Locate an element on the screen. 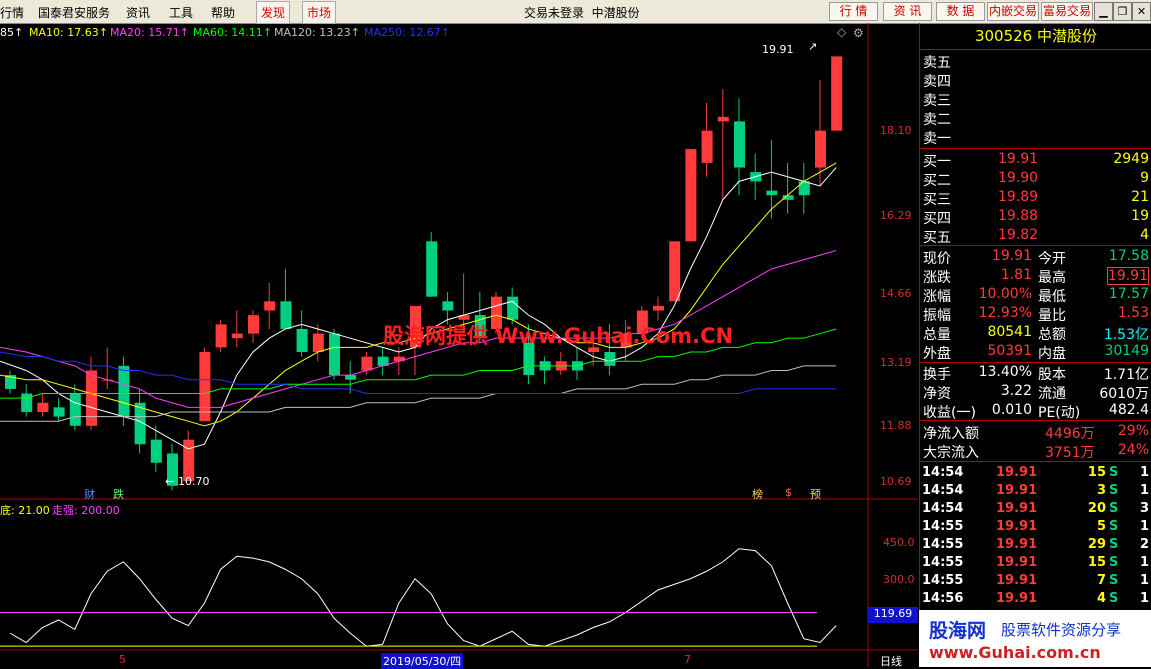 Image resolution: width=1151 pixels, height=669 pixels. bid-row: 买四 19.88 19 is located at coordinates (1035, 217).